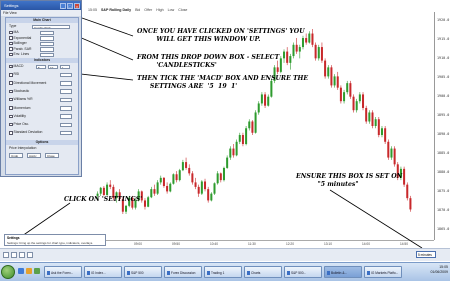  Describe the element at coordinates (443, 191) in the screenshot. I see `price-tick-label: 1875.0` at that location.